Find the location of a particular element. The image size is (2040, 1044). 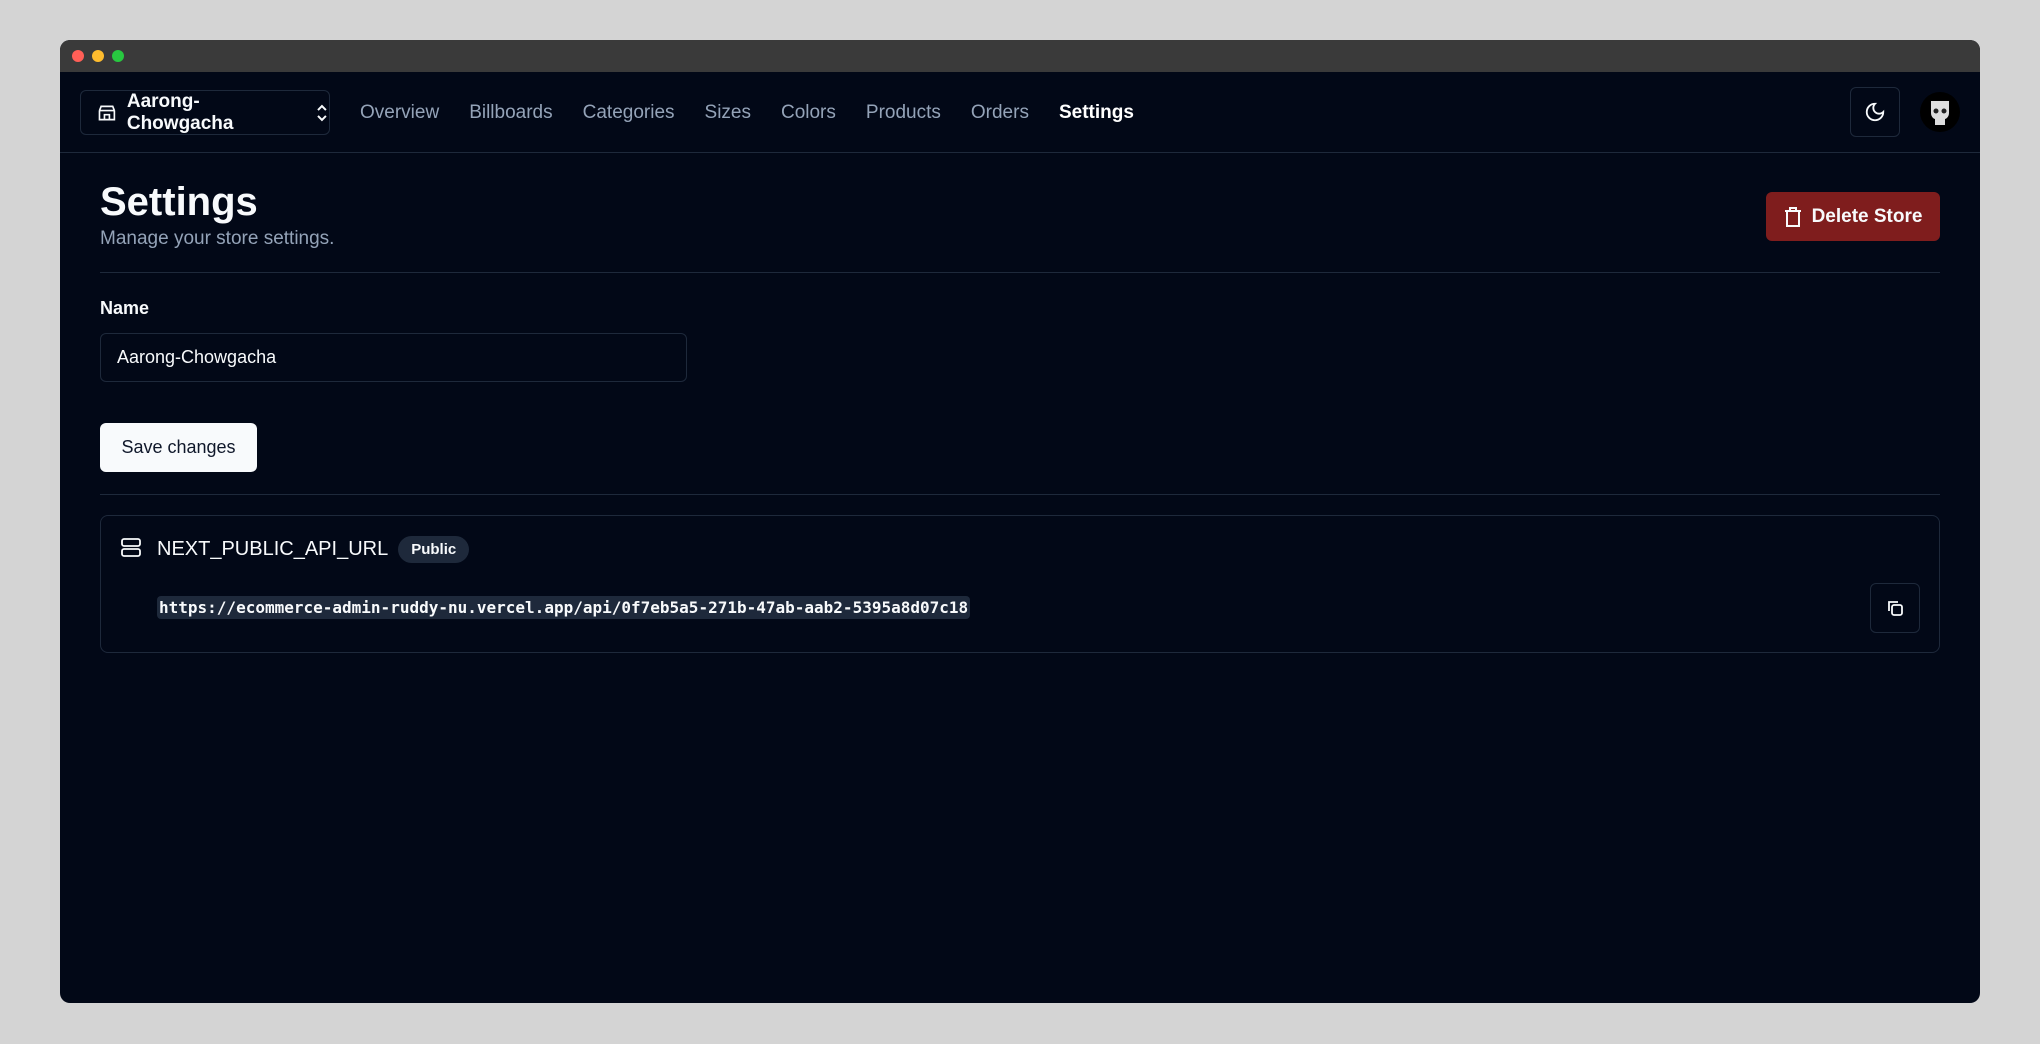

skull-icon is located at coordinates (1940, 113).